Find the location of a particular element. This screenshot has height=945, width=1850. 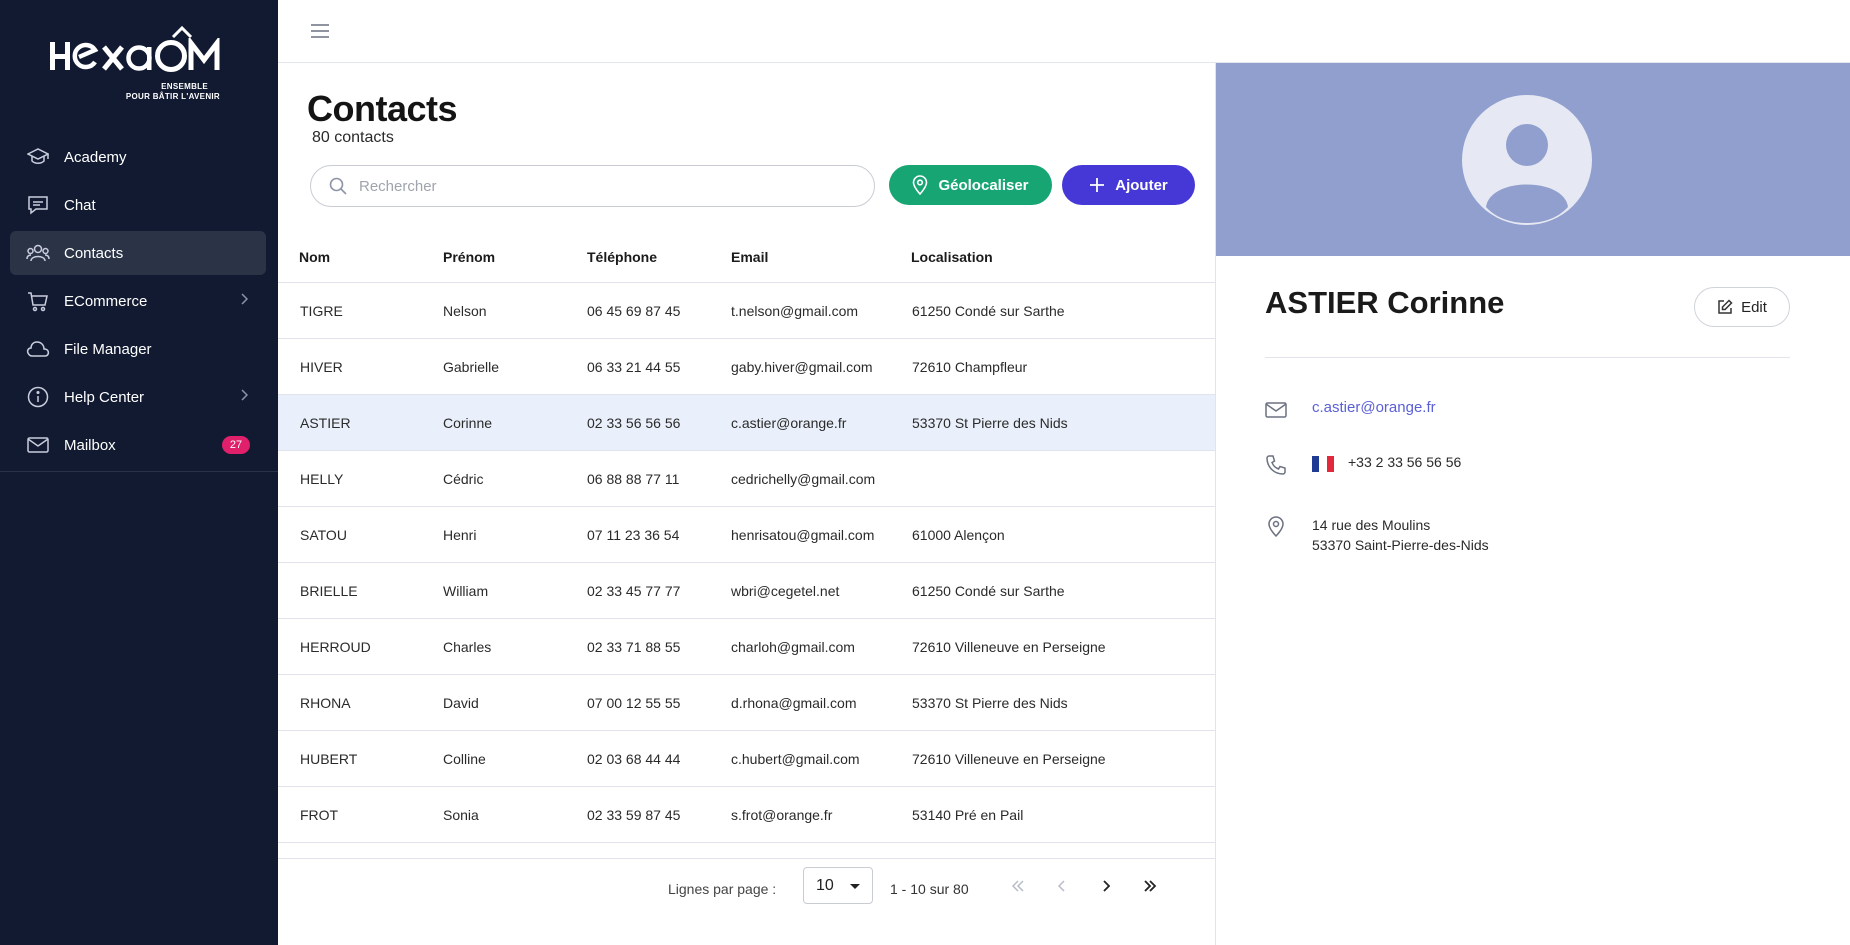

cell-telephone: 02 33 59 87 45 is located at coordinates (634, 815).